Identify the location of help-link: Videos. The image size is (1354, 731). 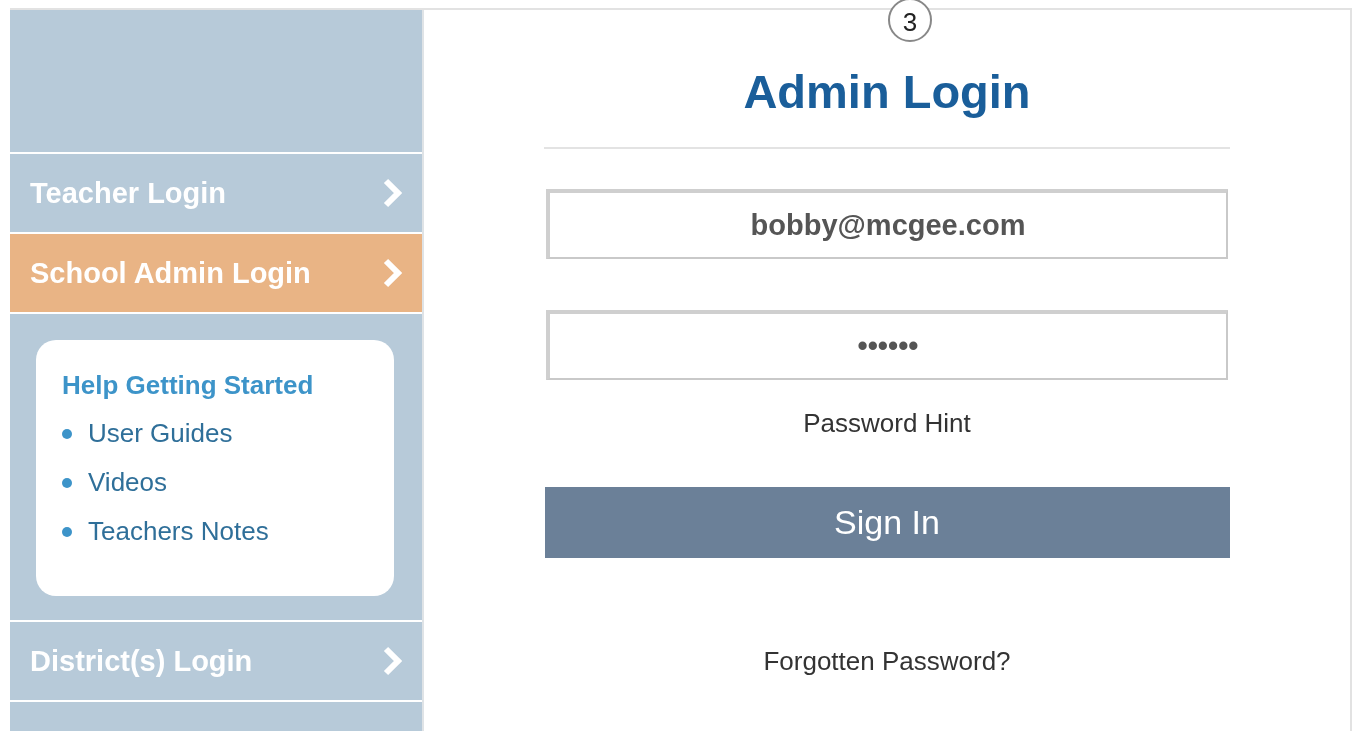
(128, 482).